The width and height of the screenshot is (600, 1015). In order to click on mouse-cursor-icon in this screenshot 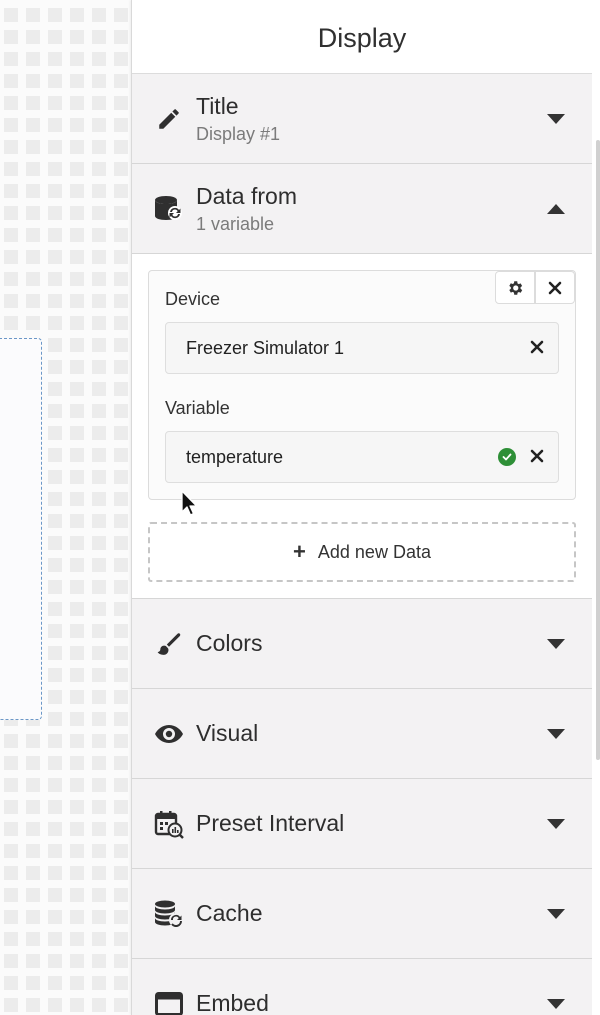, I will do `click(189, 503)`.